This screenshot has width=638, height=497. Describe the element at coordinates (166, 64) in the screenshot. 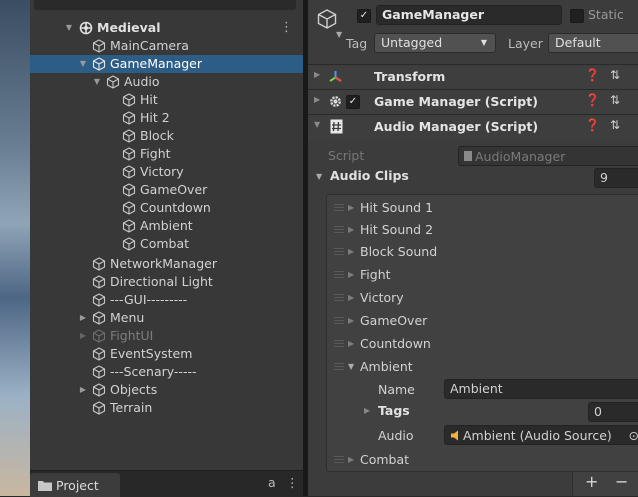

I see `hierarchy-item-gamemanager: ▼ GameManager` at that location.